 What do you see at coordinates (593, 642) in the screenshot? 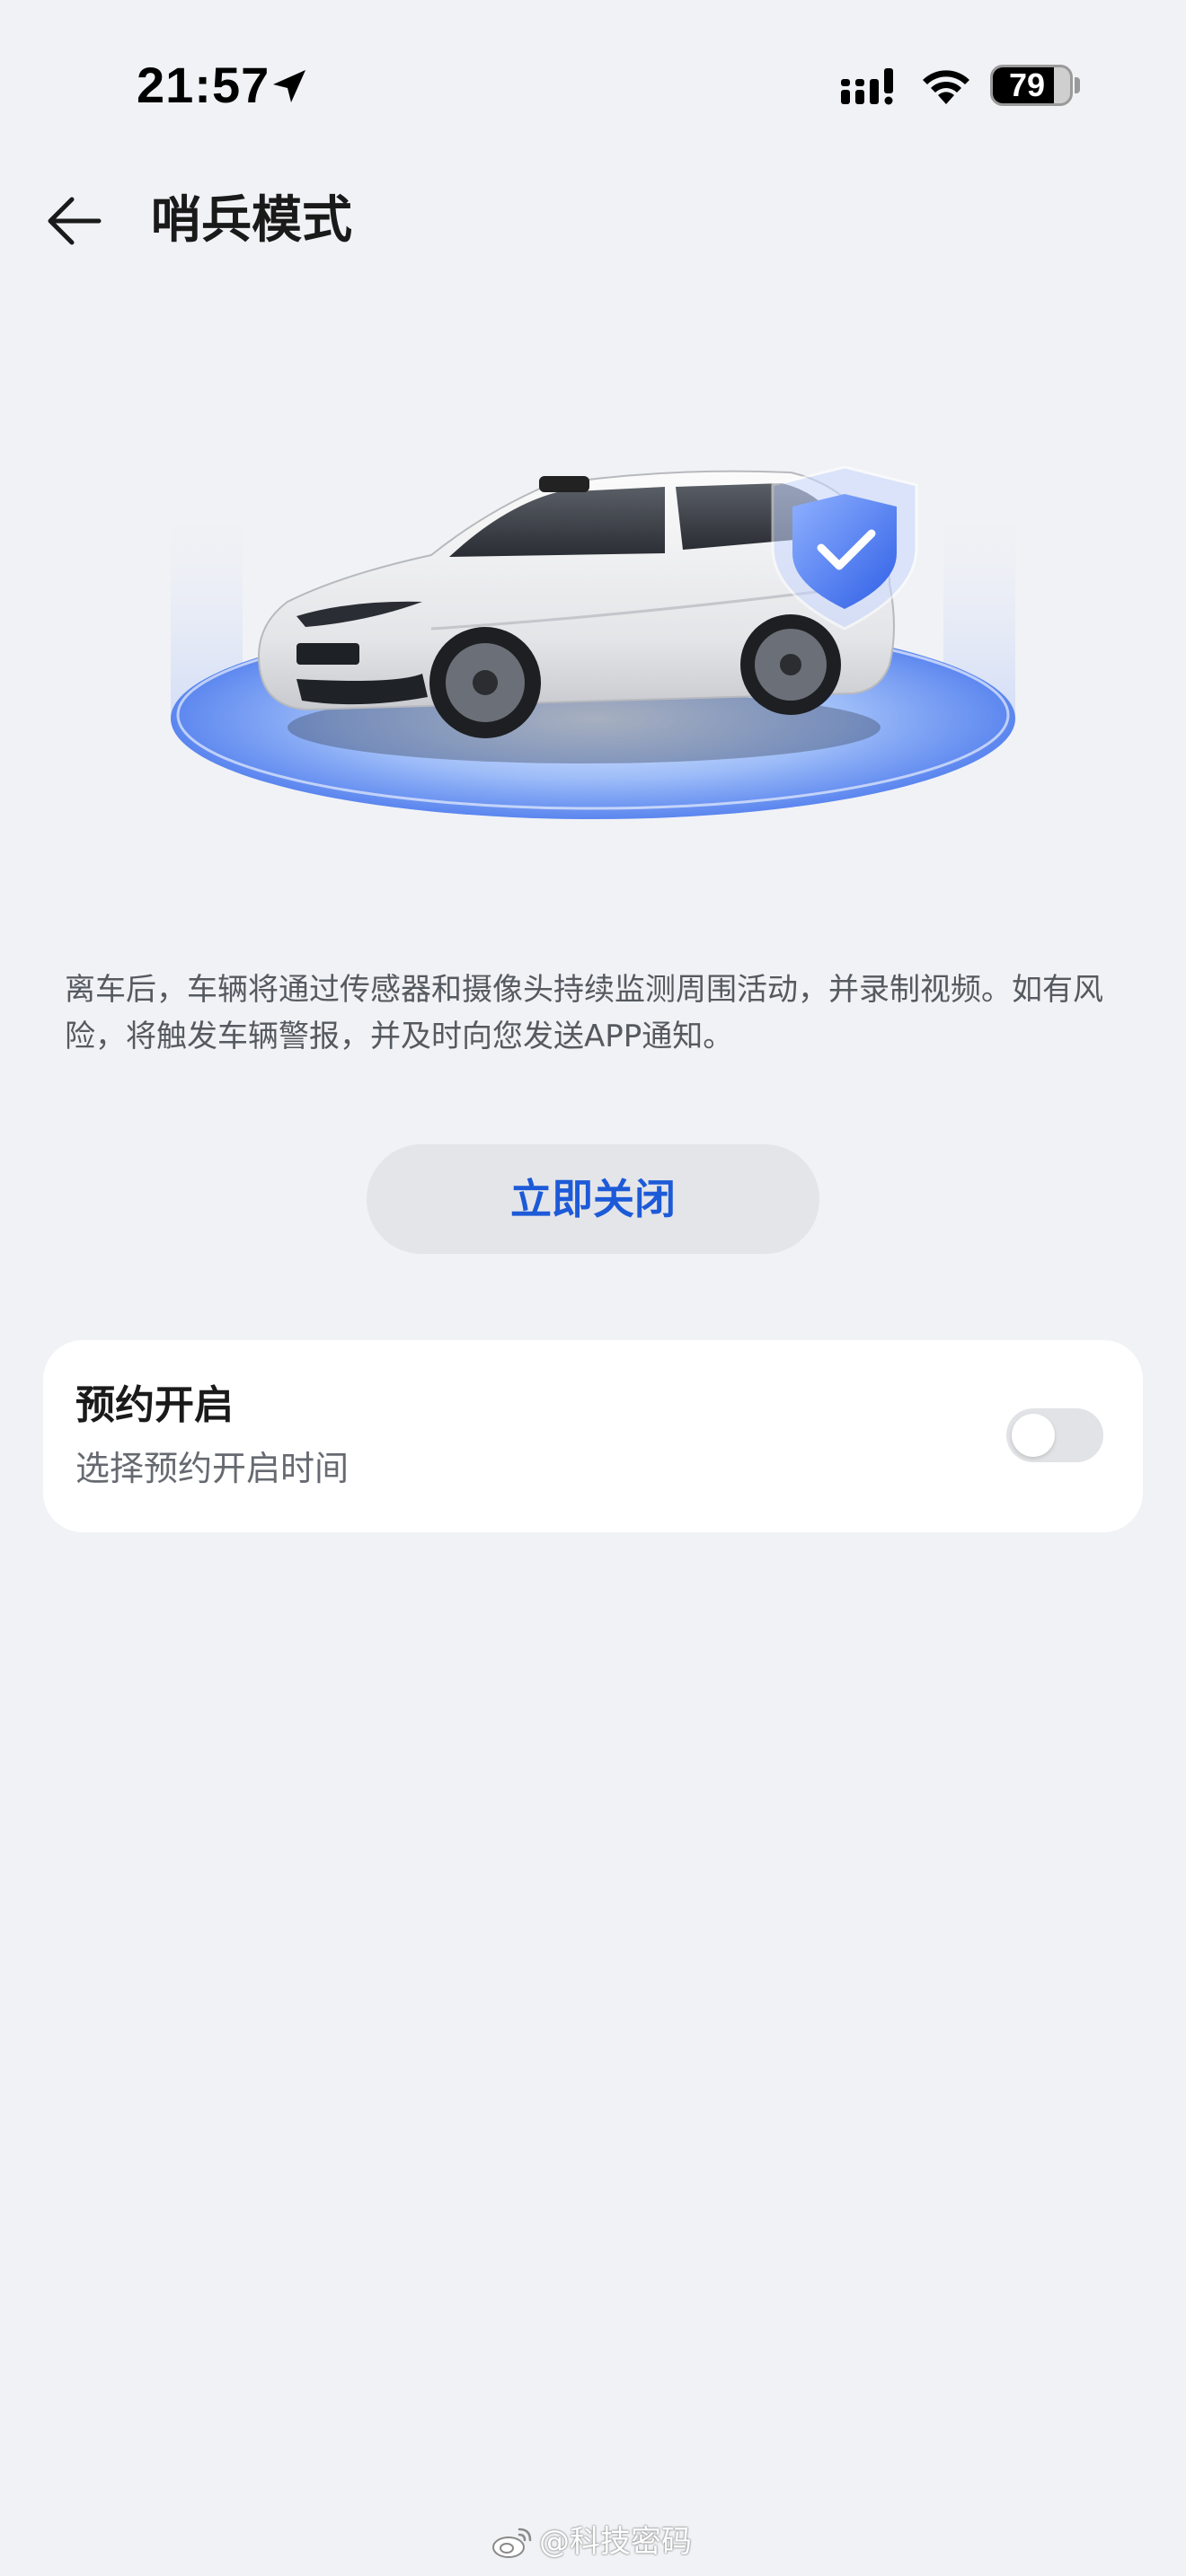
I see `car-illustration` at bounding box center [593, 642].